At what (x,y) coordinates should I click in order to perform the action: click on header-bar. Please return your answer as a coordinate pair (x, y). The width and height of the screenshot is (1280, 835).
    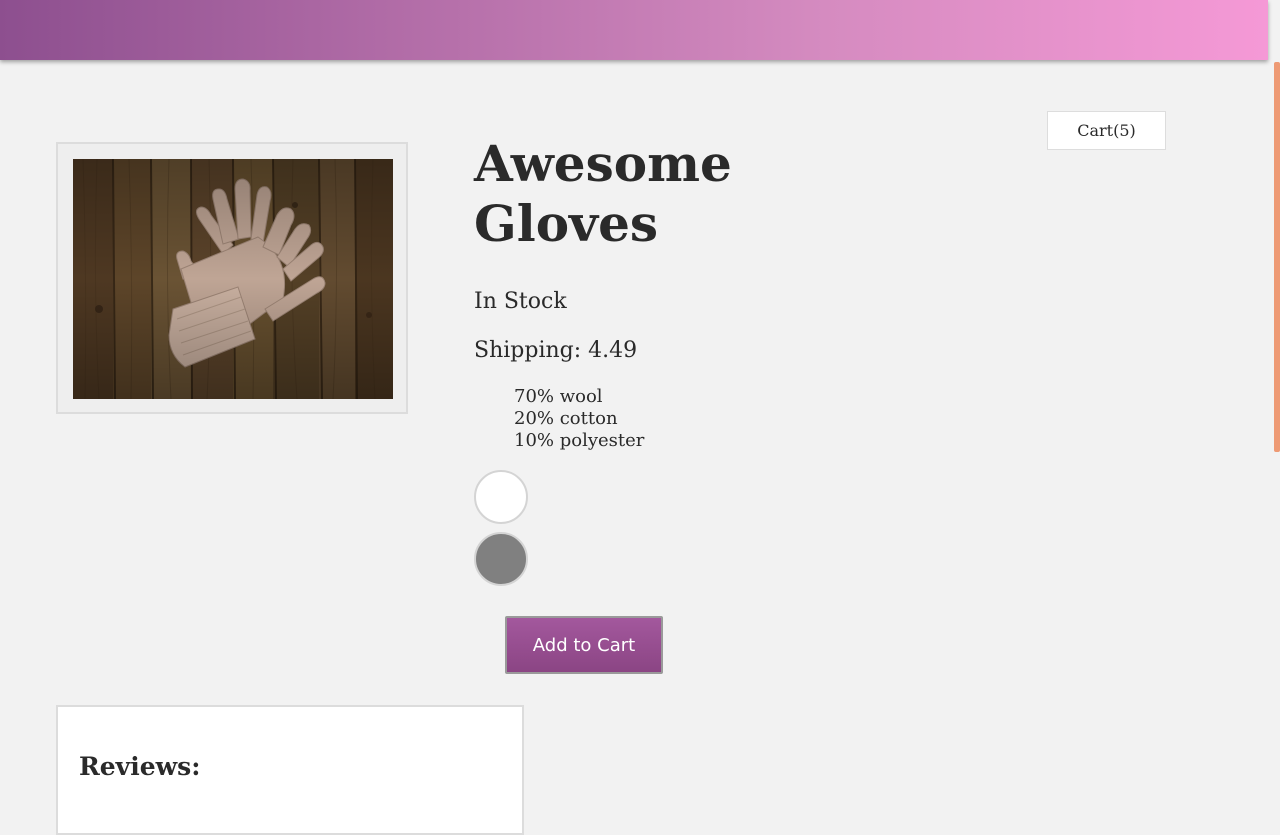
    Looking at the image, I should click on (634, 30).